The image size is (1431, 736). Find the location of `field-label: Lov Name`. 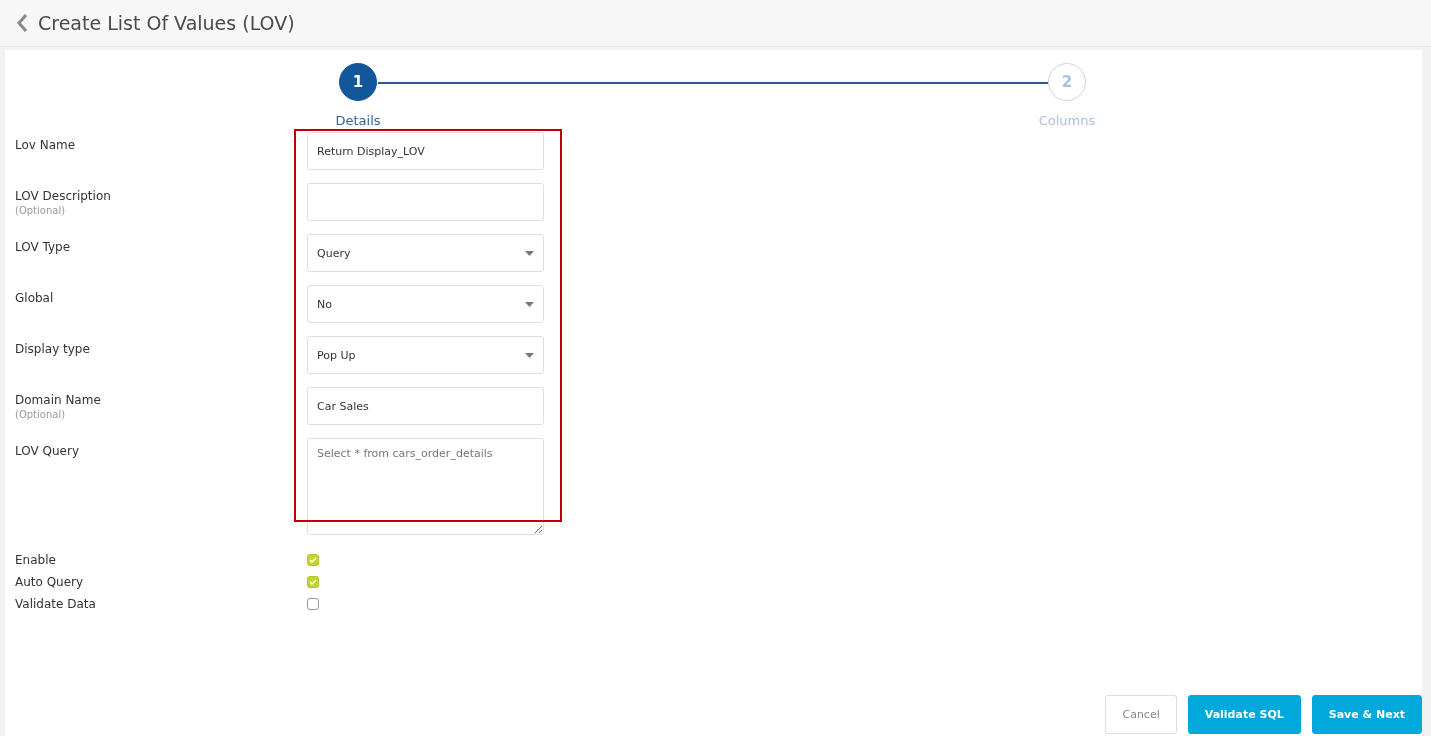

field-label: Lov Name is located at coordinates (46, 145).